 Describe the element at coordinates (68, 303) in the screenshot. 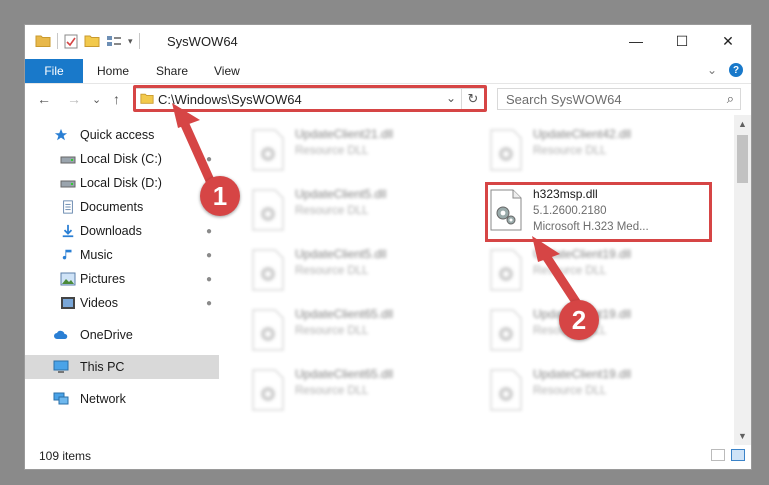

I see `videos-icon` at that location.